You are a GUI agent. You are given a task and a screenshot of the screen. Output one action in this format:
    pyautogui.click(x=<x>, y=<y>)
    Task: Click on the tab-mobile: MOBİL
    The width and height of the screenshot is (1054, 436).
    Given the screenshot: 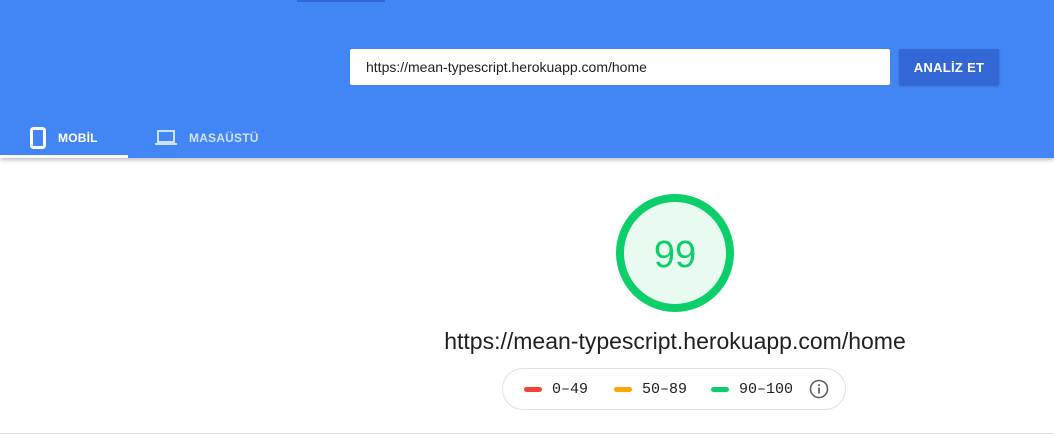 What is the action you would take?
    pyautogui.click(x=64, y=138)
    